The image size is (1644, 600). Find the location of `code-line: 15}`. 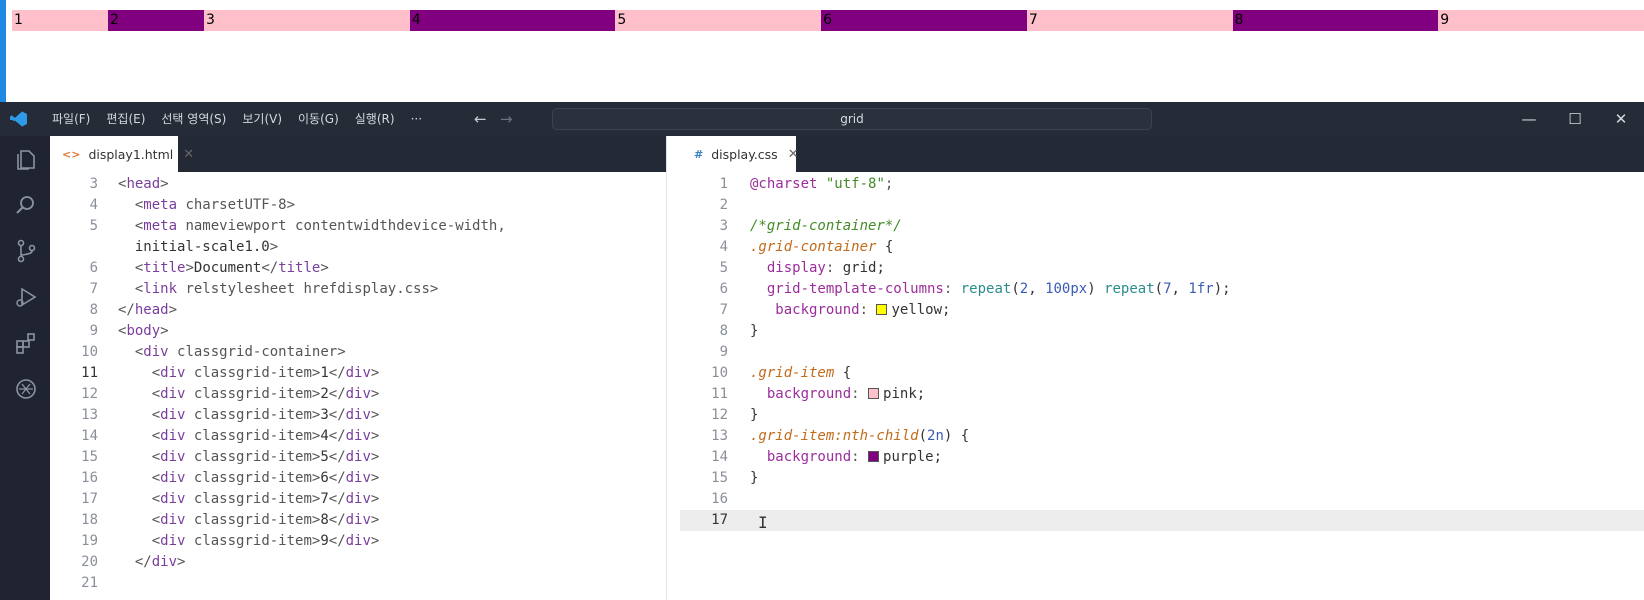

code-line: 15} is located at coordinates (1162, 478).